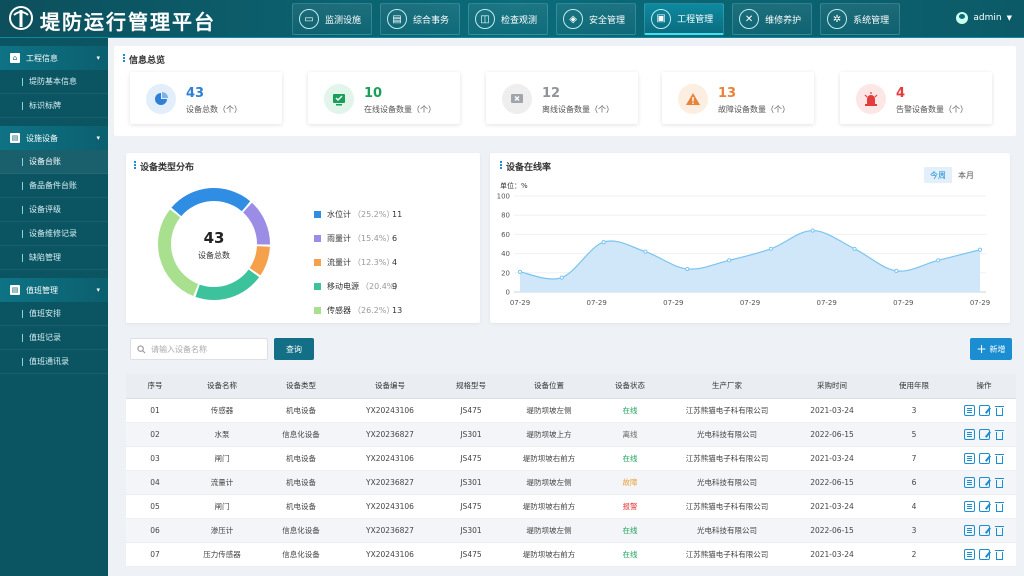 The height and width of the screenshot is (576, 1024). I want to click on table-cell: 渗压计, so click(222, 530).